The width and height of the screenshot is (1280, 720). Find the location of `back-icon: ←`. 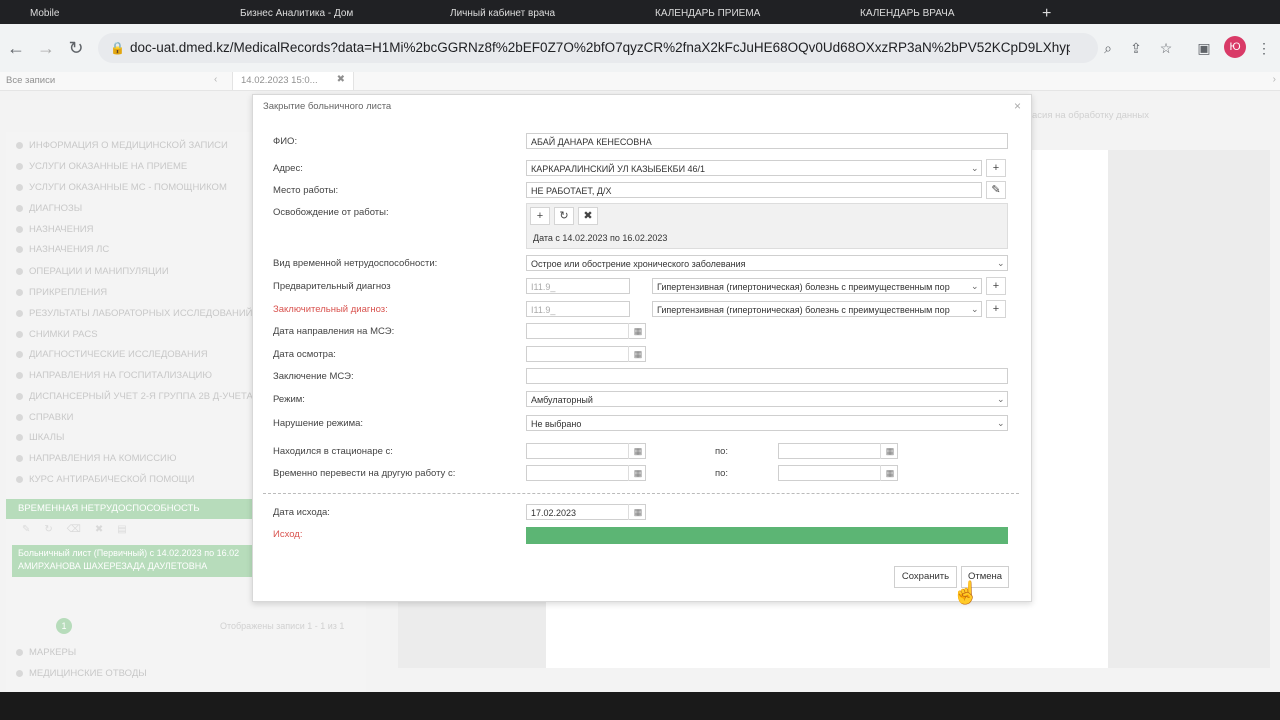

back-icon: ← is located at coordinates (16, 48).